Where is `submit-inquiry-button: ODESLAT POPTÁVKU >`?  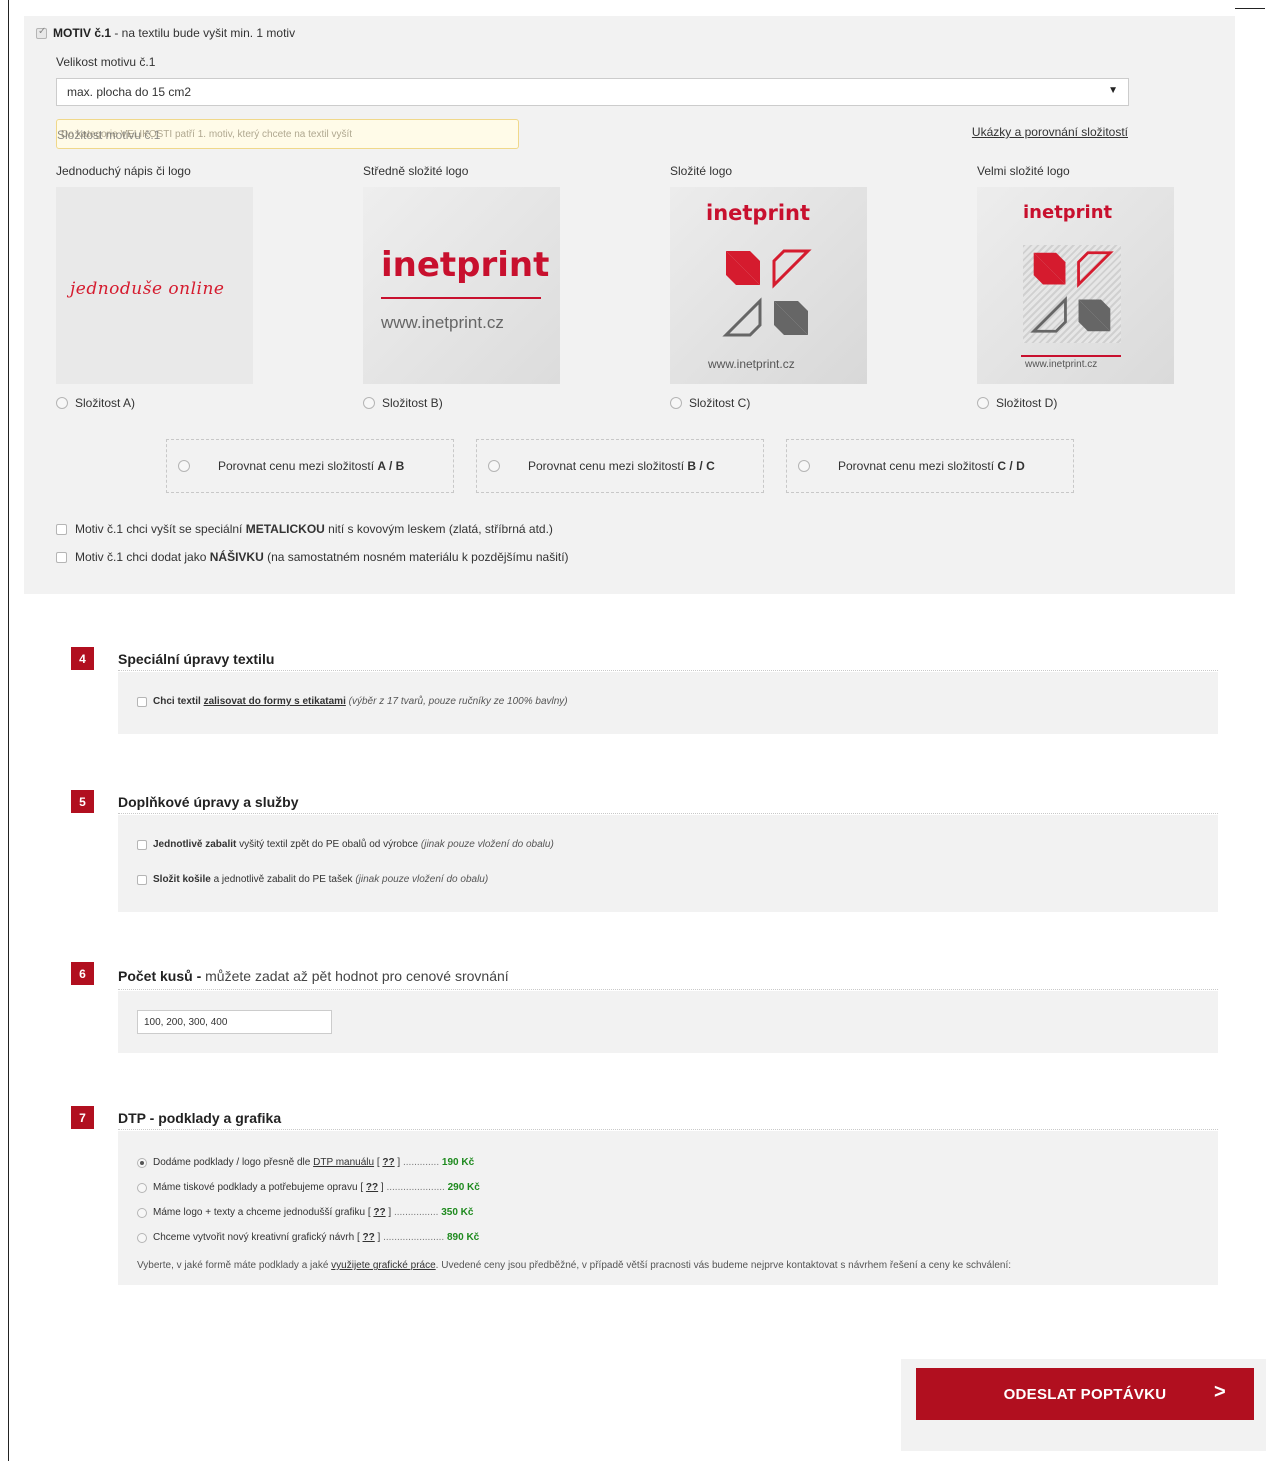
submit-inquiry-button: ODESLAT POPTÁVKU > is located at coordinates (1085, 1394).